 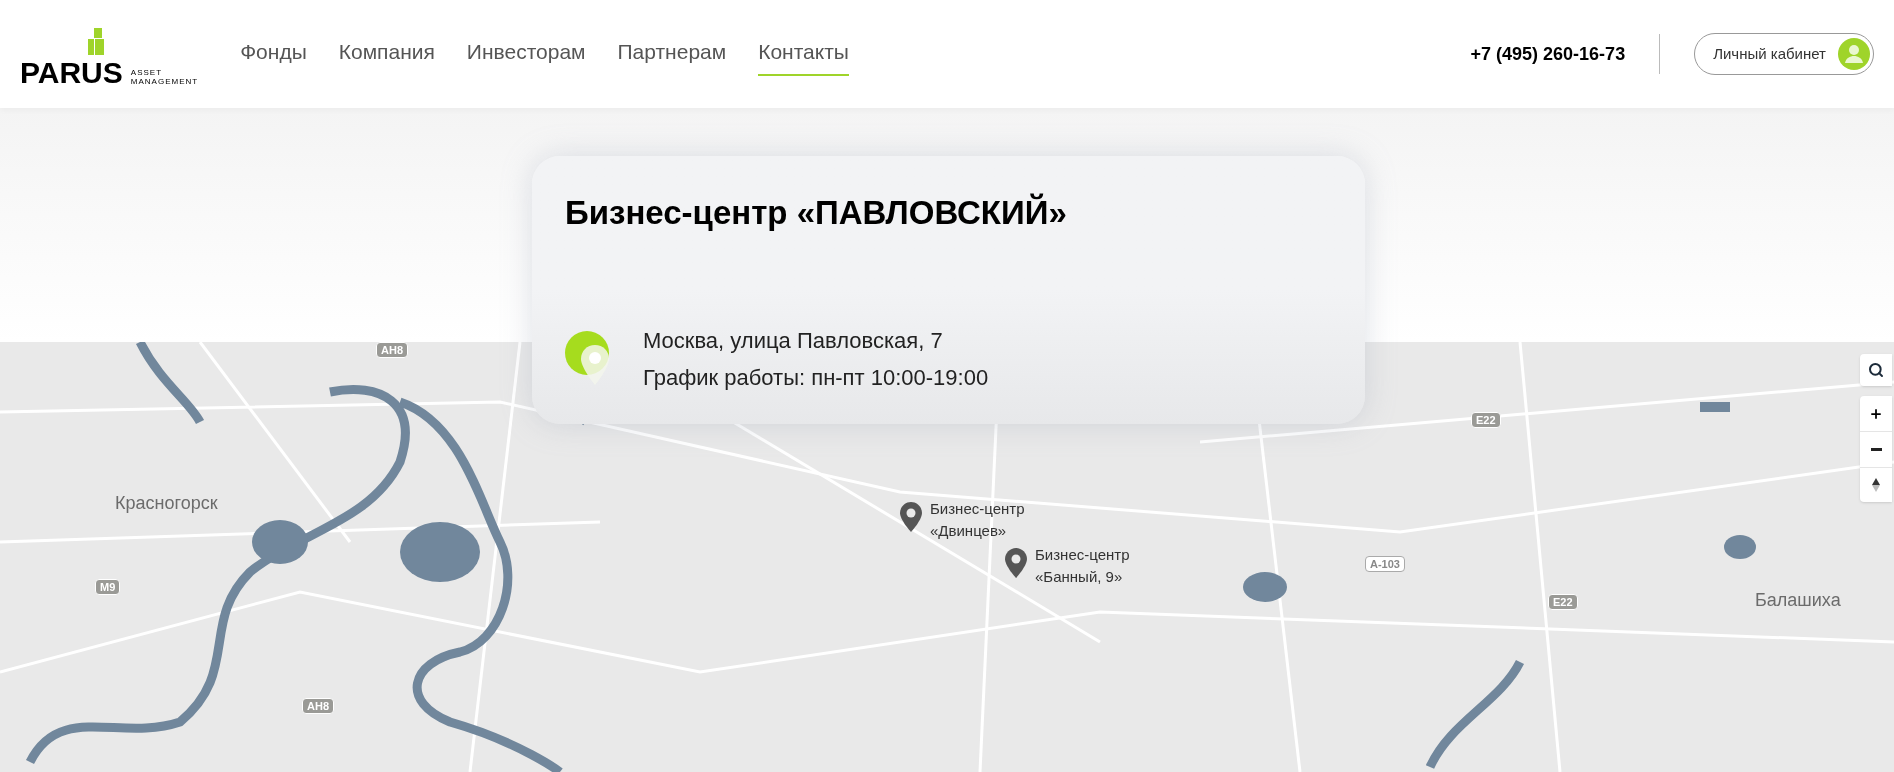 I want to click on phone-number: +7 (495) 260-16-73, so click(x=1548, y=54).